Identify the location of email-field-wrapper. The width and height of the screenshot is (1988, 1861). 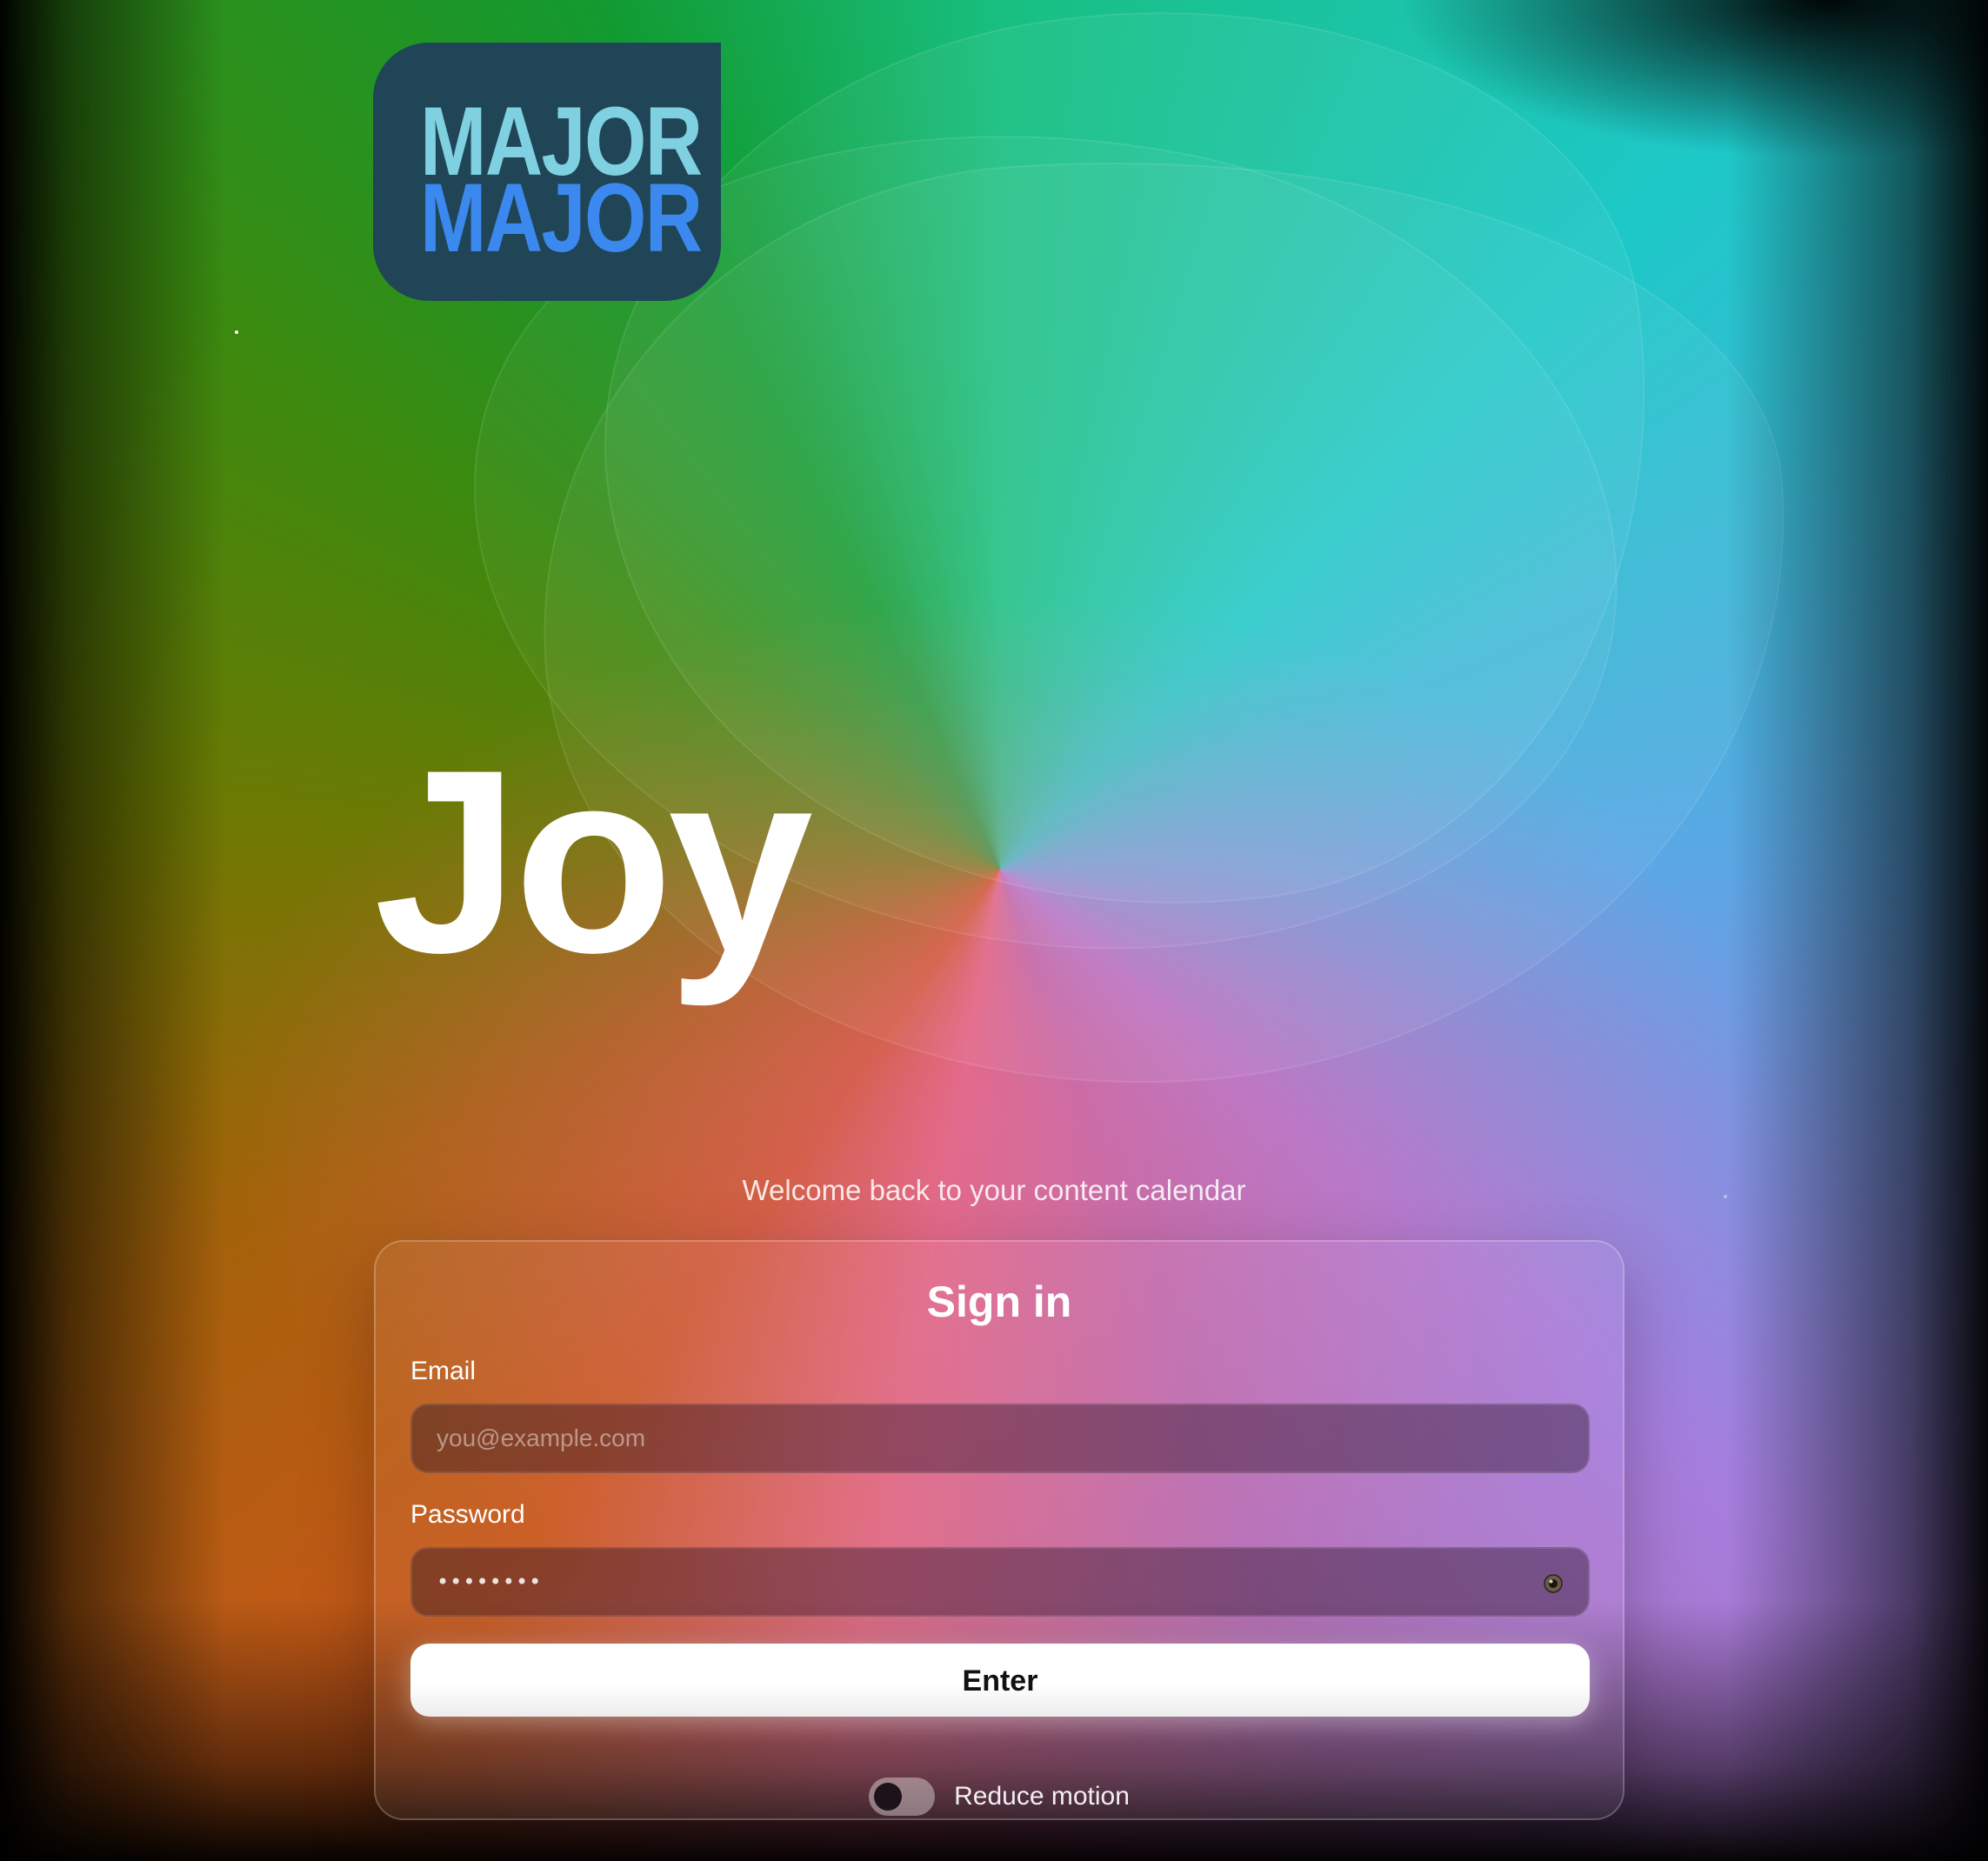
(1000, 1439).